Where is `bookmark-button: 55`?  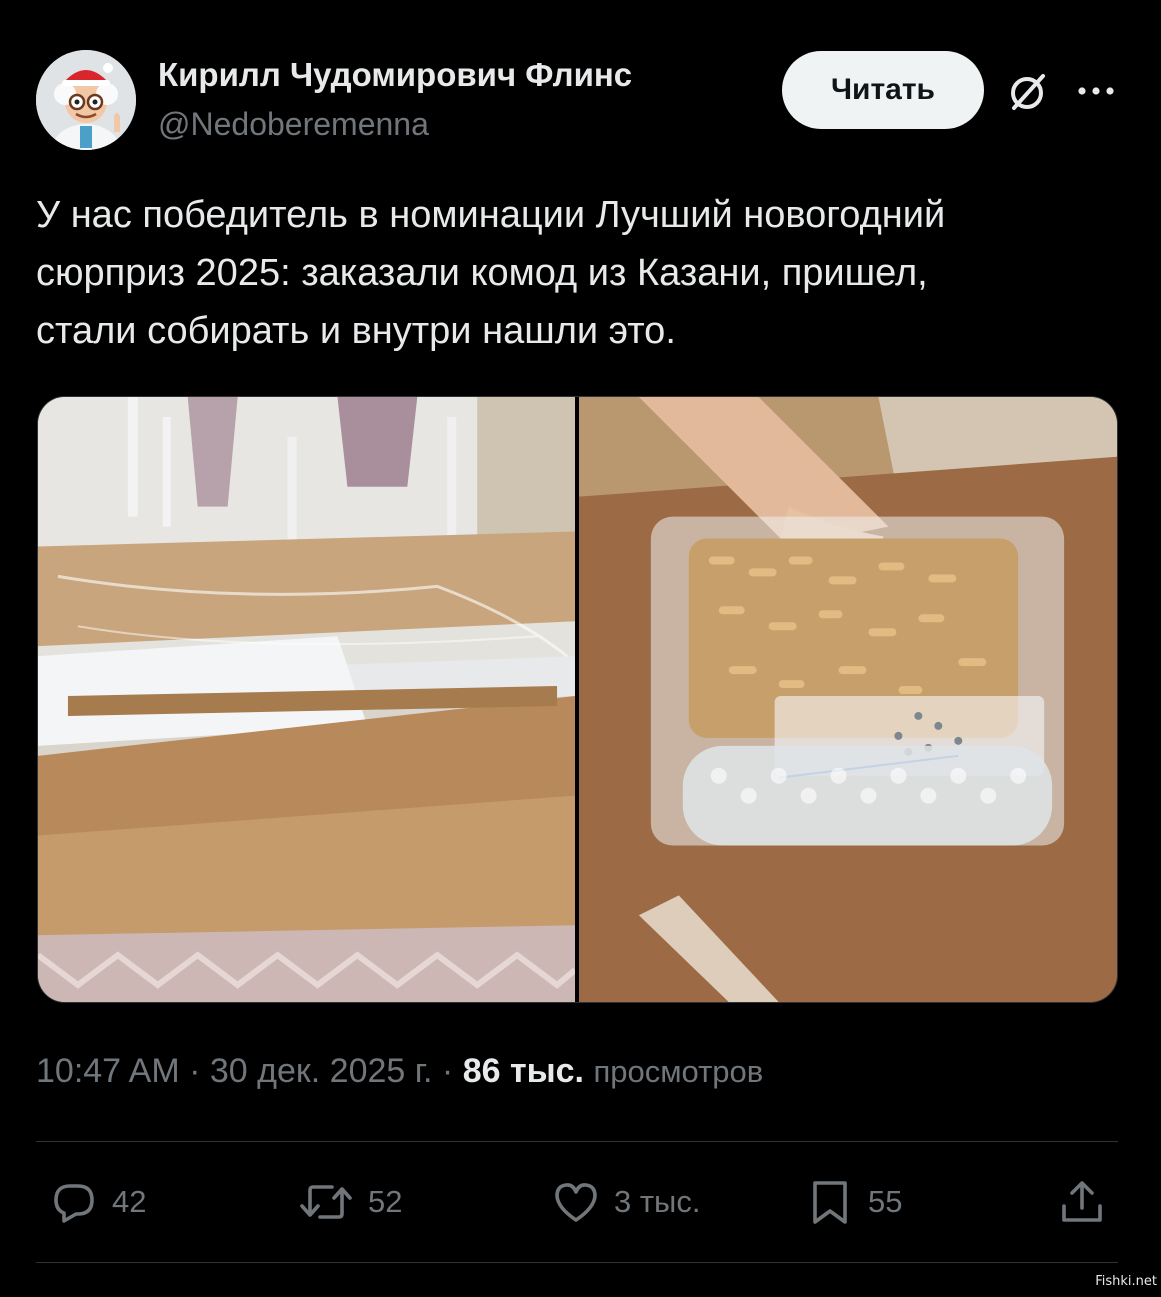
bookmark-button: 55 is located at coordinates (854, 1202).